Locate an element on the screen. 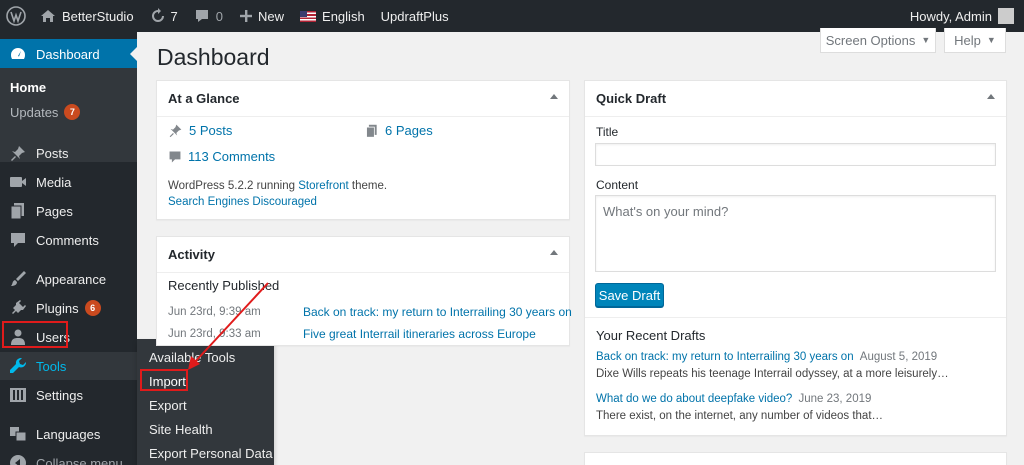  collapse-arrow-icon is located at coordinates (18, 459).